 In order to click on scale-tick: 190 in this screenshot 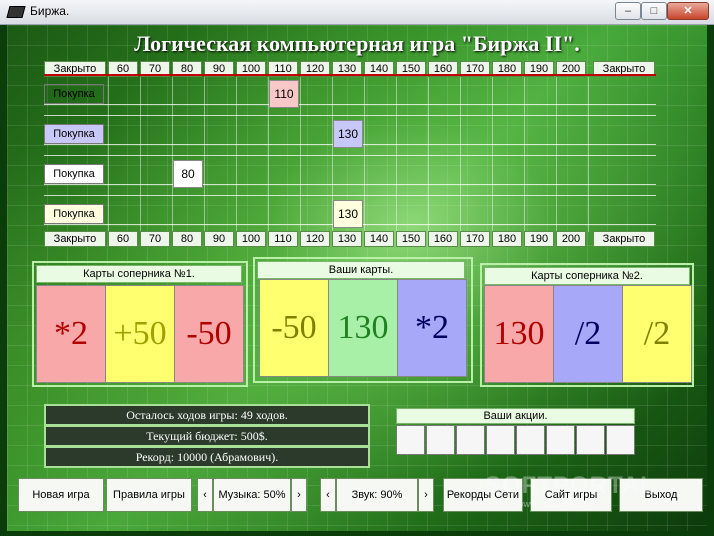, I will do `click(539, 239)`.